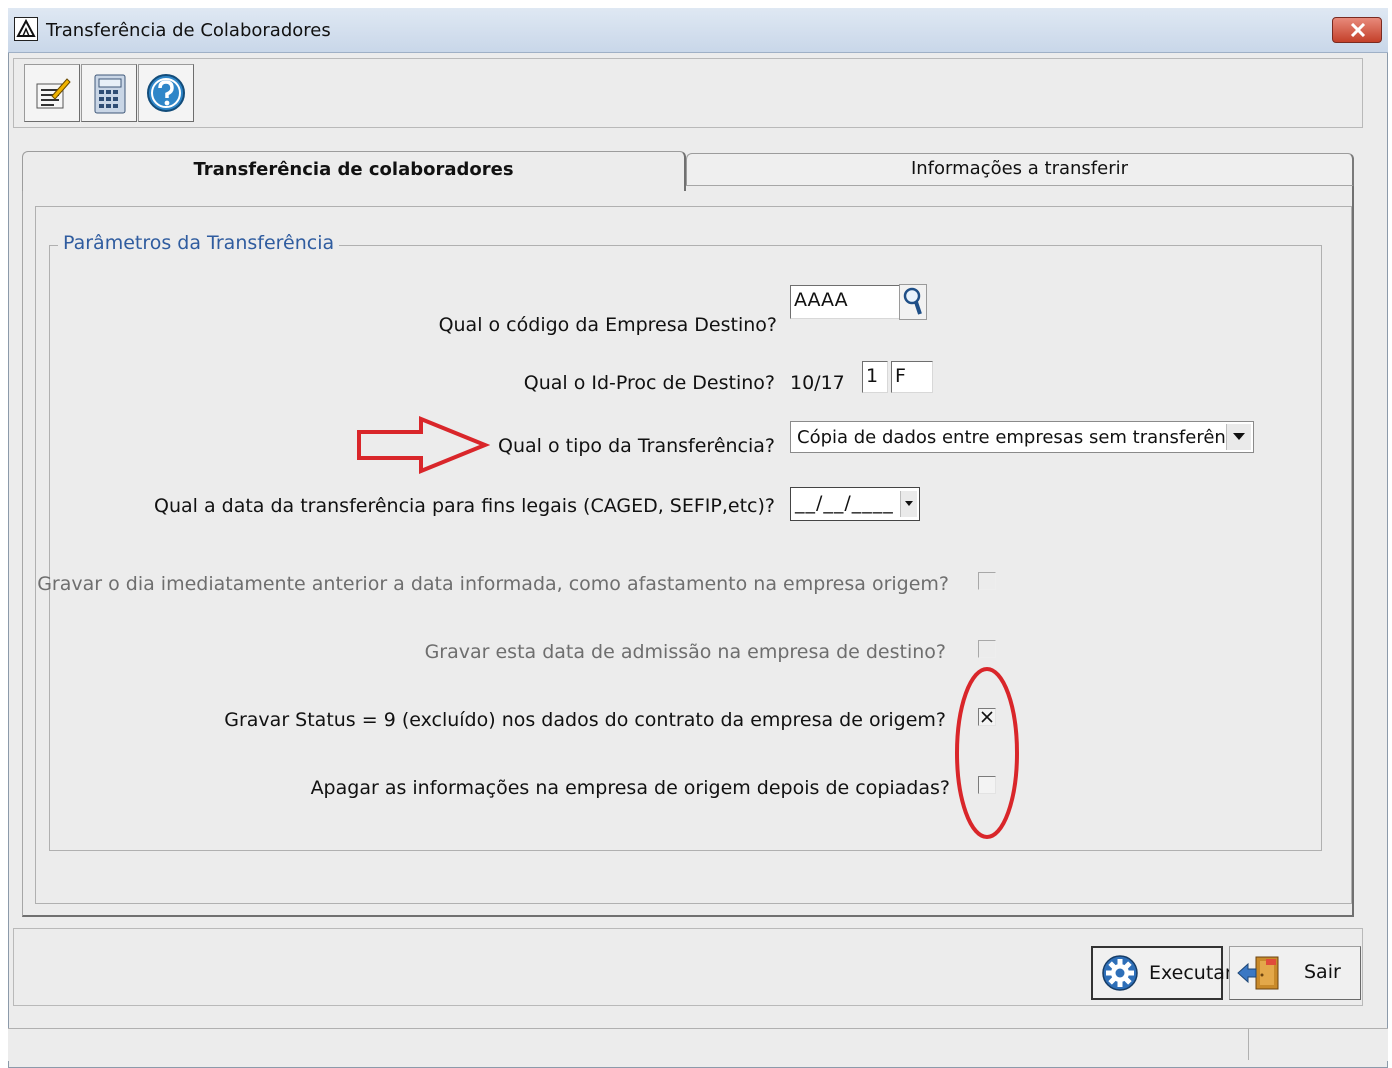 The width and height of the screenshot is (1392, 1068). Describe the element at coordinates (987, 785) in the screenshot. I see `chk4-checkbox` at that location.